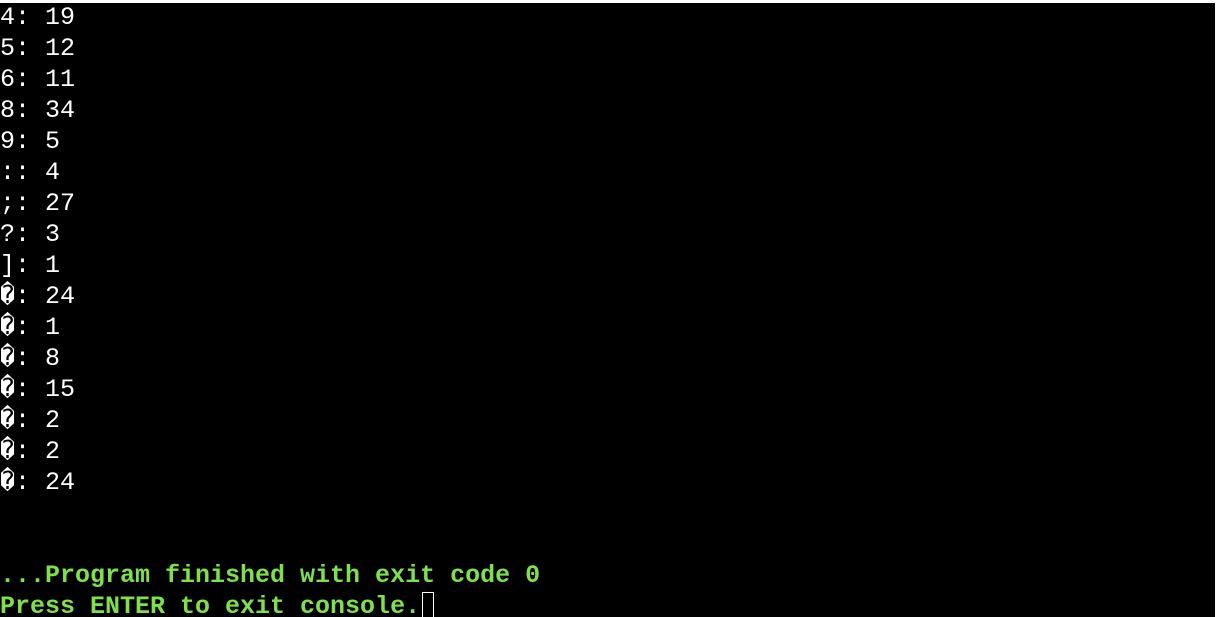  What do you see at coordinates (38, 48) in the screenshot?
I see `output-line: 5: 12` at bounding box center [38, 48].